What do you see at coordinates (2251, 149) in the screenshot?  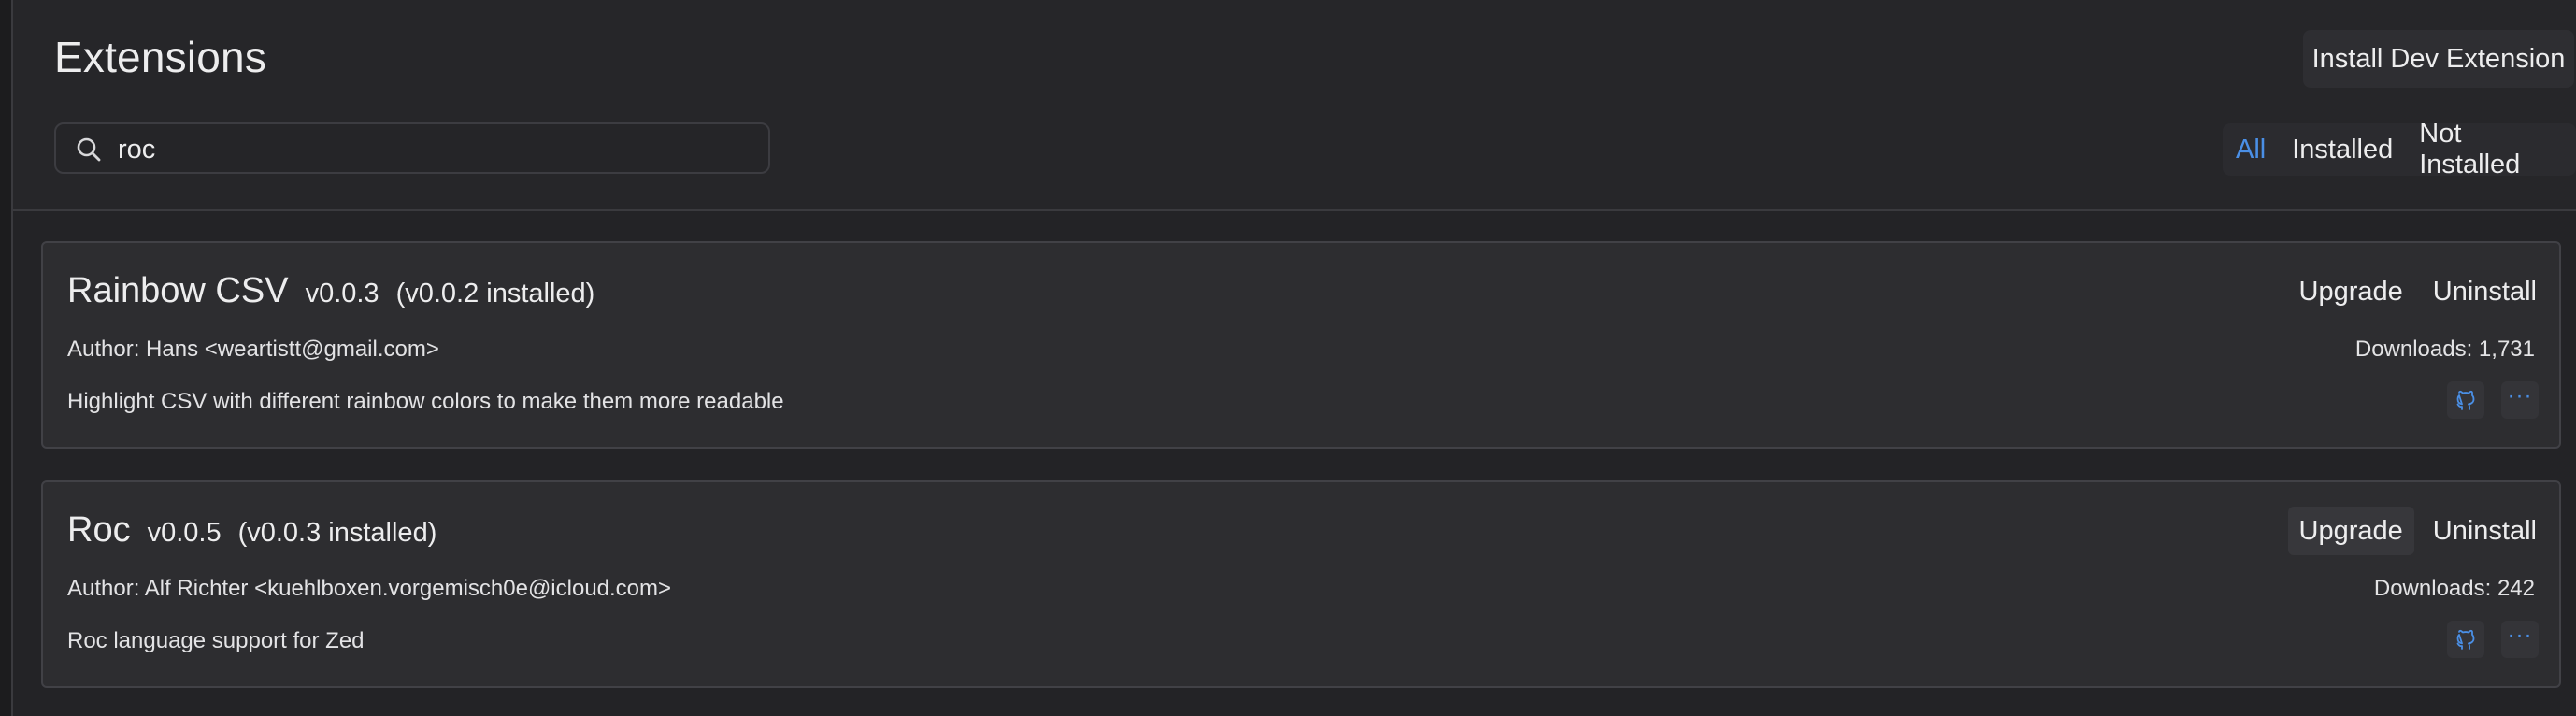 I see `filter-all: All` at bounding box center [2251, 149].